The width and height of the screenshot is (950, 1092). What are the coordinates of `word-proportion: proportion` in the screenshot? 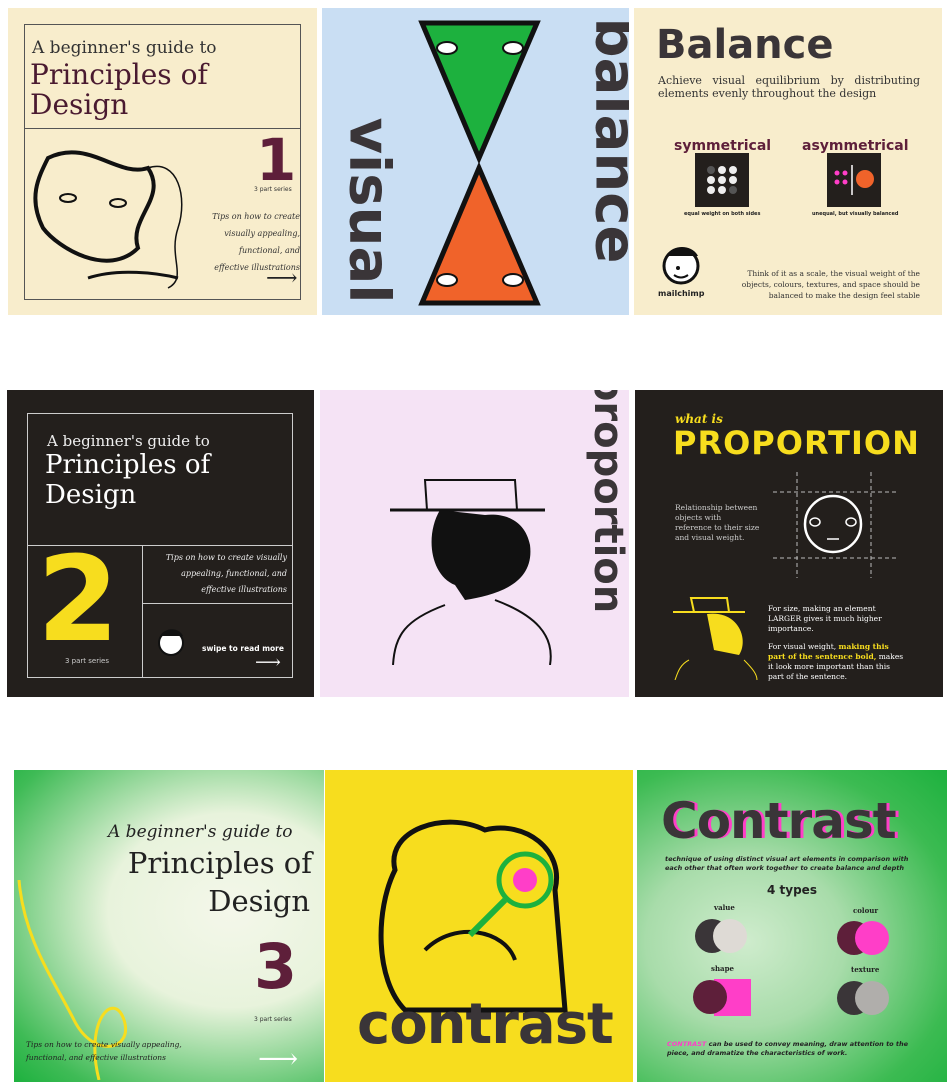 It's located at (607, 502).